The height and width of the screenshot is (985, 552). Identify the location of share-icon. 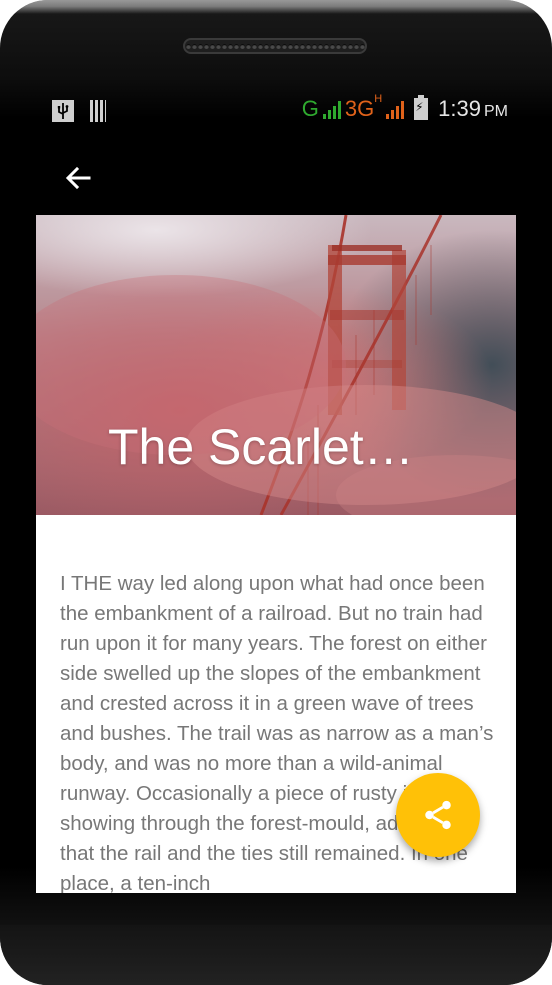
(438, 815).